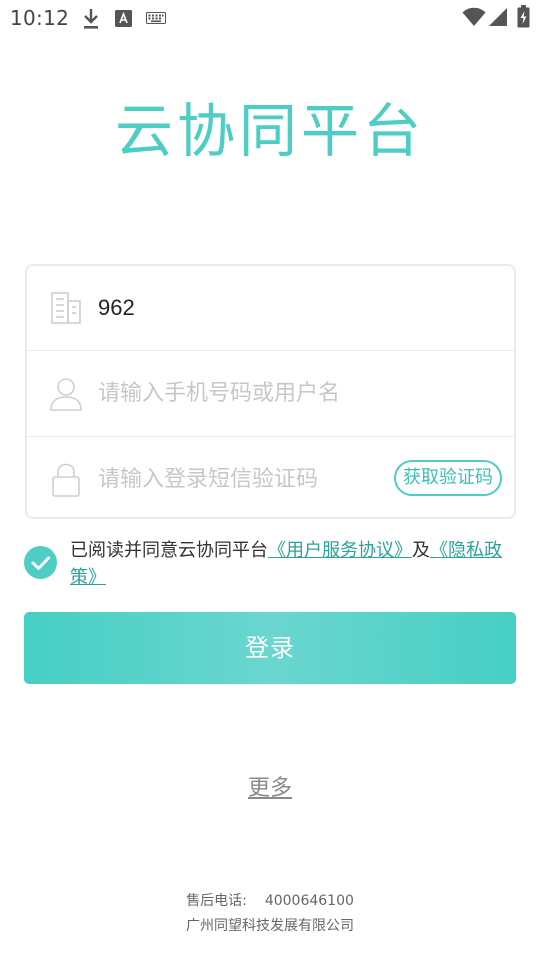  What do you see at coordinates (270, 648) in the screenshot?
I see `login-button: 登录` at bounding box center [270, 648].